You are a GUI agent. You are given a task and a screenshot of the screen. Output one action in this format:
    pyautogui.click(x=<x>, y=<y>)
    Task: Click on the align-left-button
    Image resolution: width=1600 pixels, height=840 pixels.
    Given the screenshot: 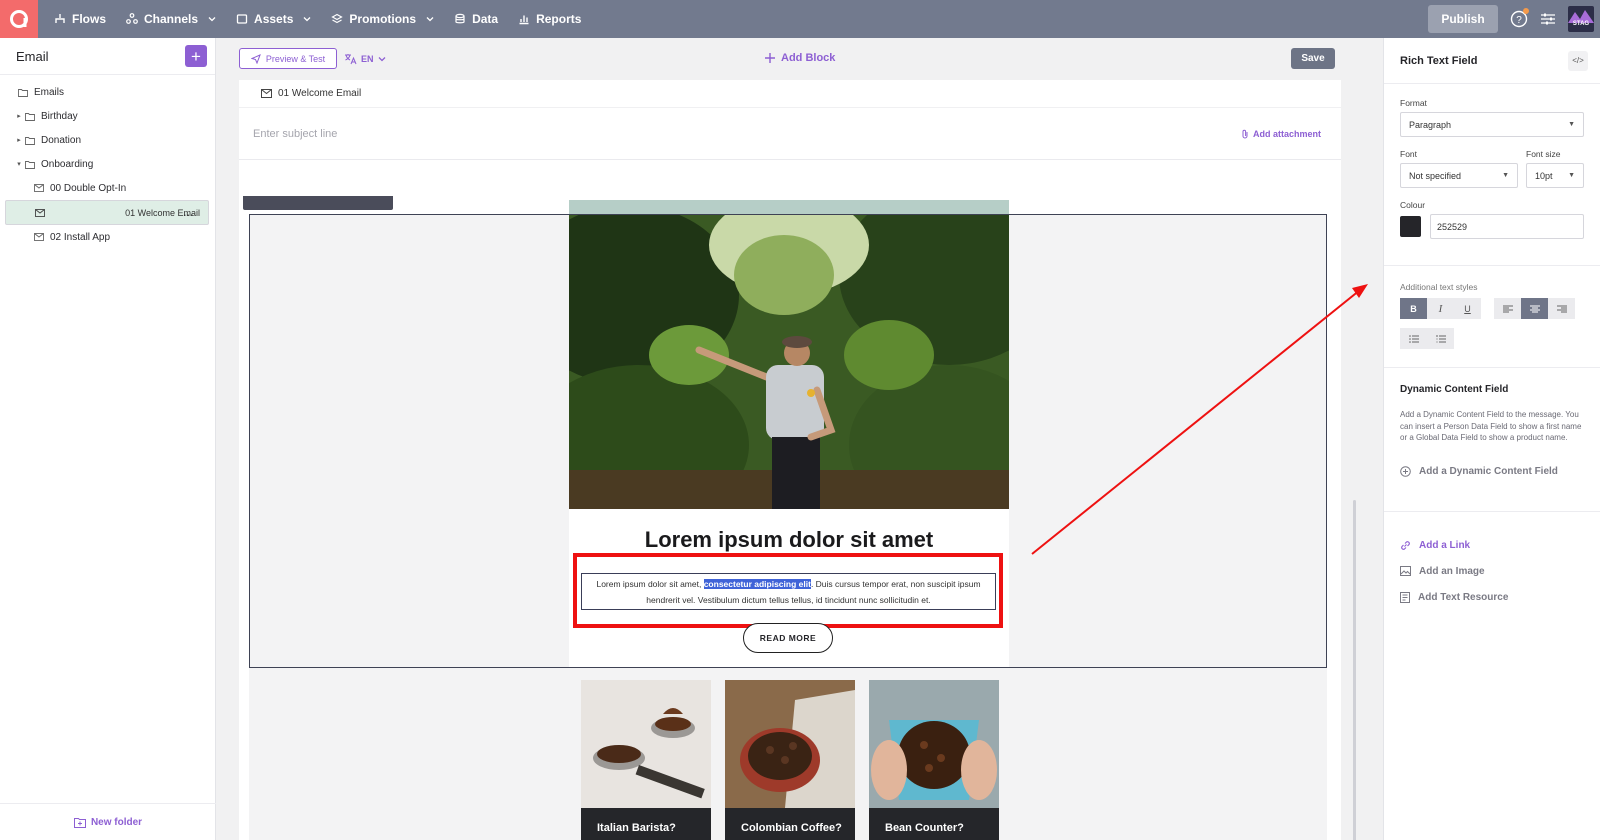 What is the action you would take?
    pyautogui.click(x=1507, y=308)
    